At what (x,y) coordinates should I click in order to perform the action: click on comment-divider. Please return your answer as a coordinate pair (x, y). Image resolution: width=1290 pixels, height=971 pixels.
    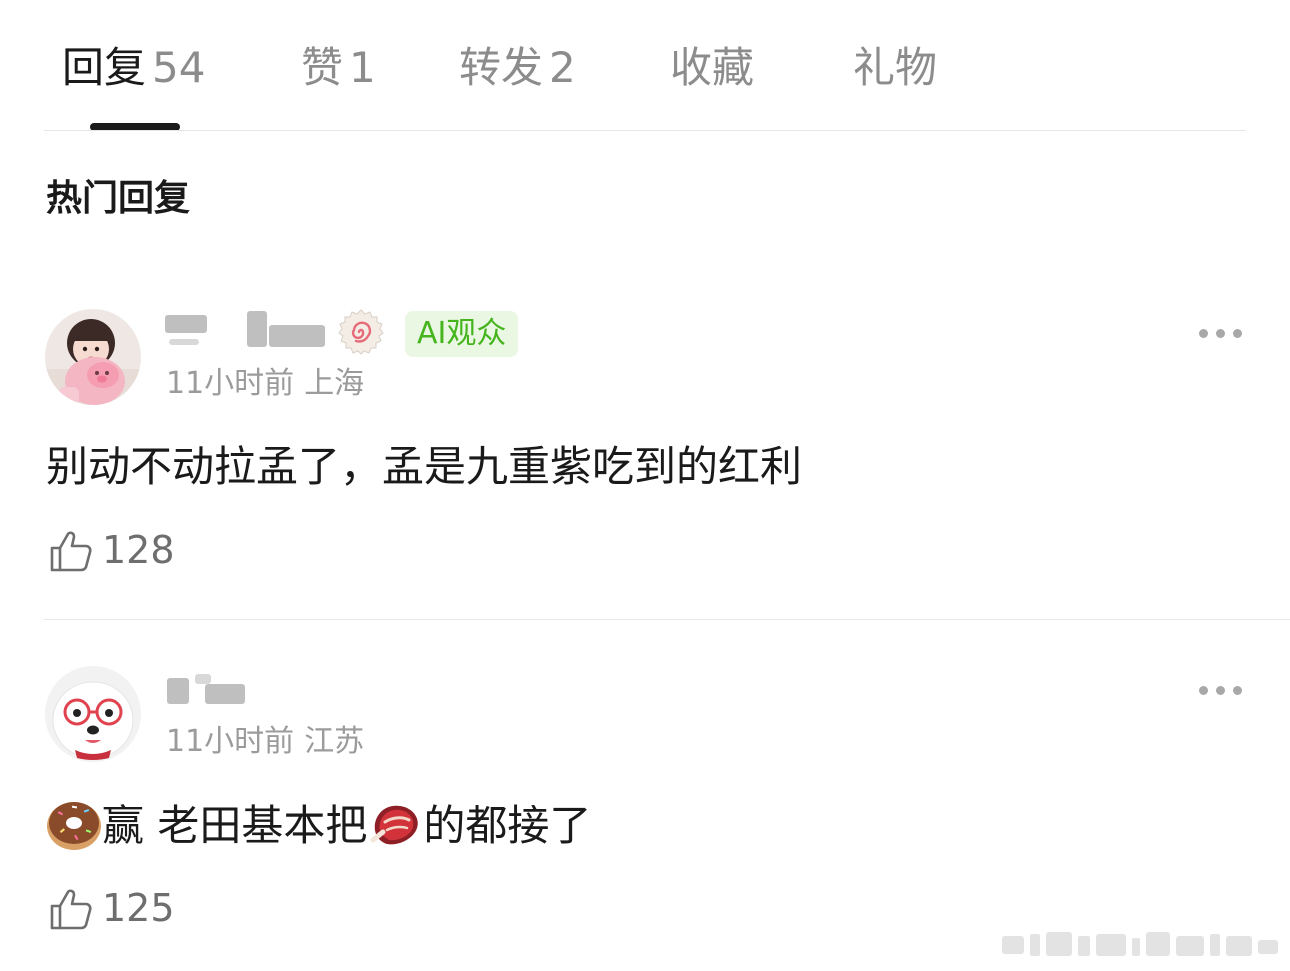
    Looking at the image, I should click on (667, 619).